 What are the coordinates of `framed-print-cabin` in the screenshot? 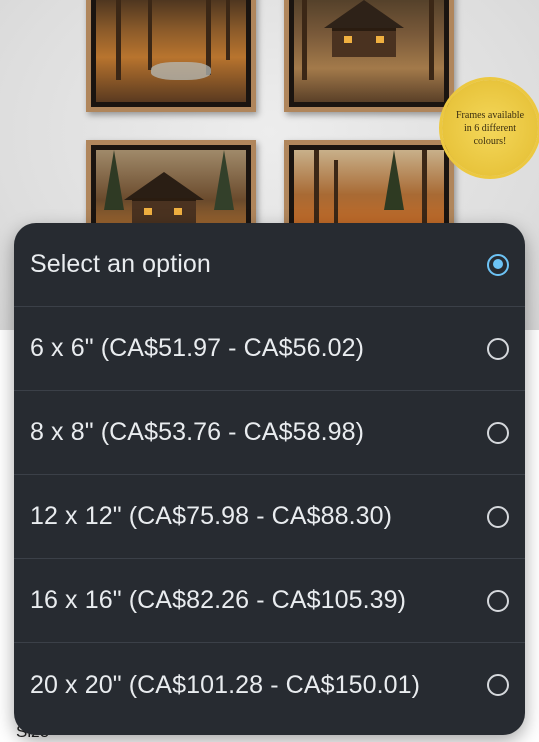 It's located at (369, 56).